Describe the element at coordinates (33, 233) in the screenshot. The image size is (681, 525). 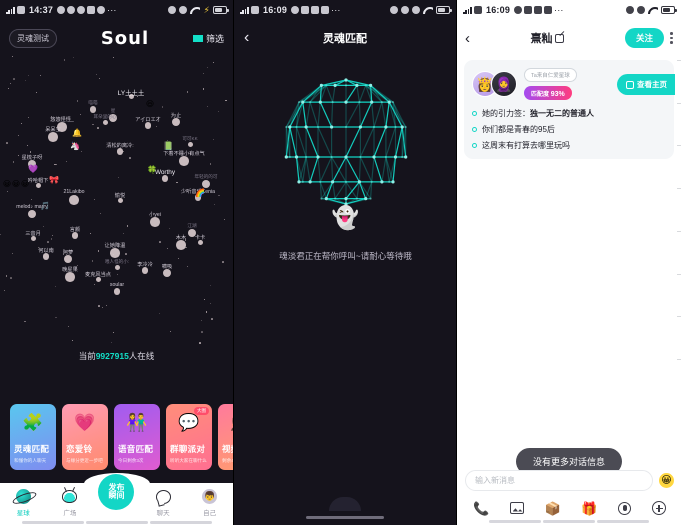
I see `user-nickname: 三音月` at that location.